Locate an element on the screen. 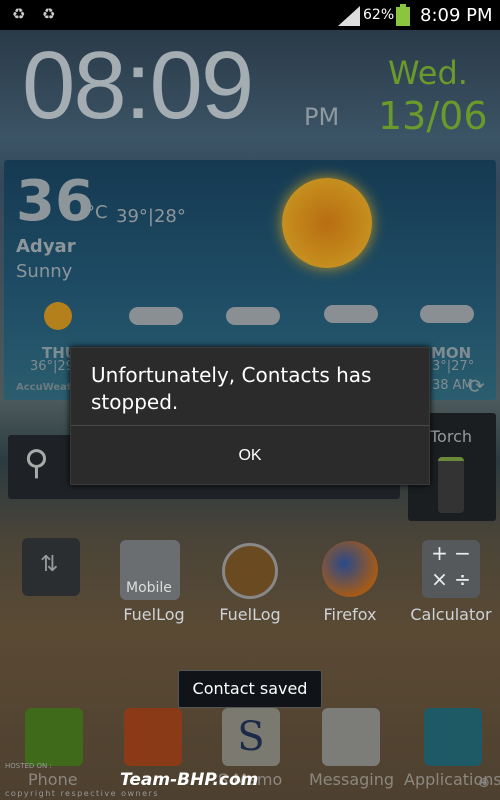 This screenshot has width=500, height=800. condition: Sunny is located at coordinates (44, 271).